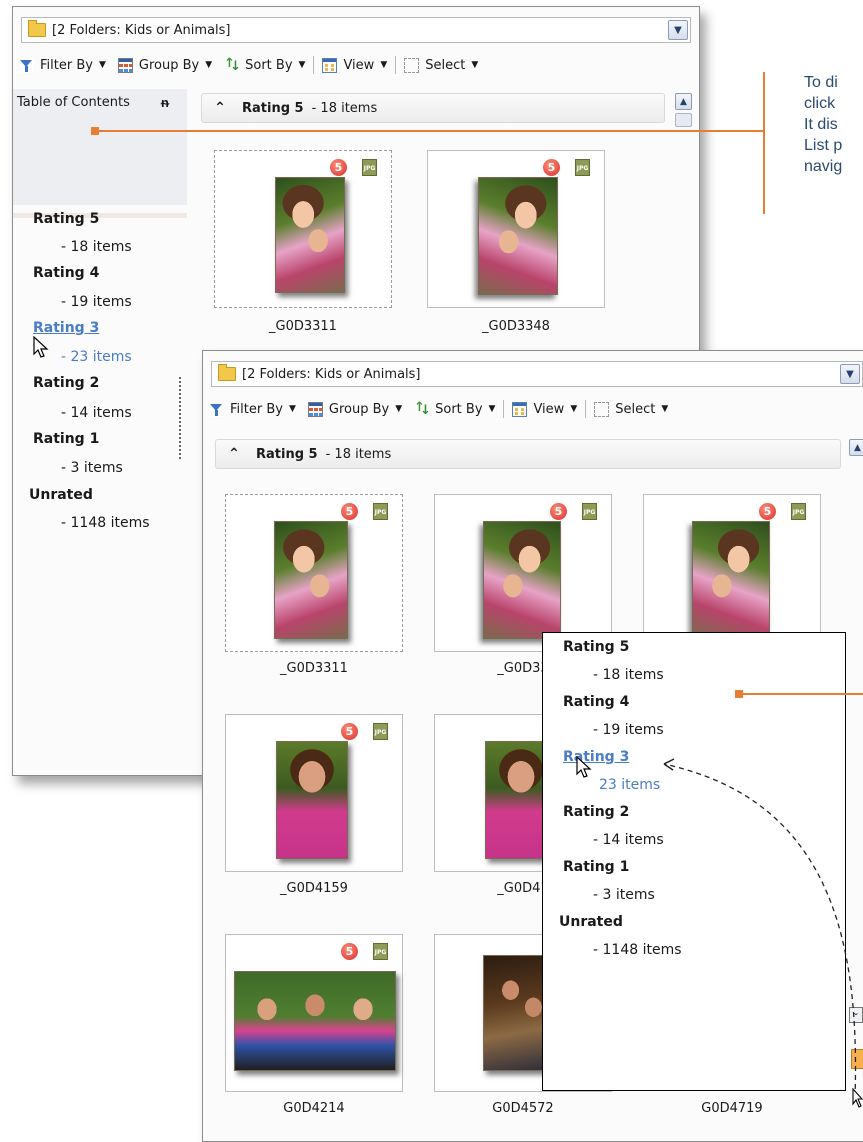 This screenshot has width=863, height=1142. What do you see at coordinates (764, 143) in the screenshot?
I see `callout-bracket` at bounding box center [764, 143].